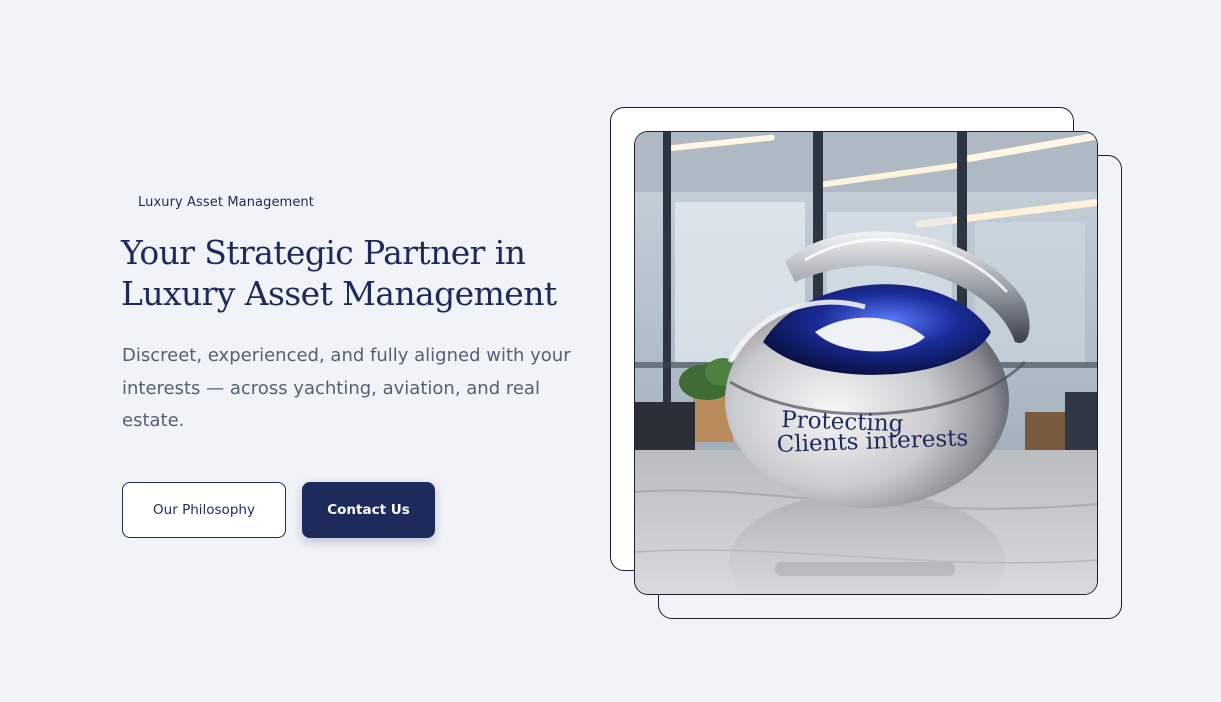 The image size is (1221, 702). I want to click on contact-us-button: Contact Us, so click(368, 510).